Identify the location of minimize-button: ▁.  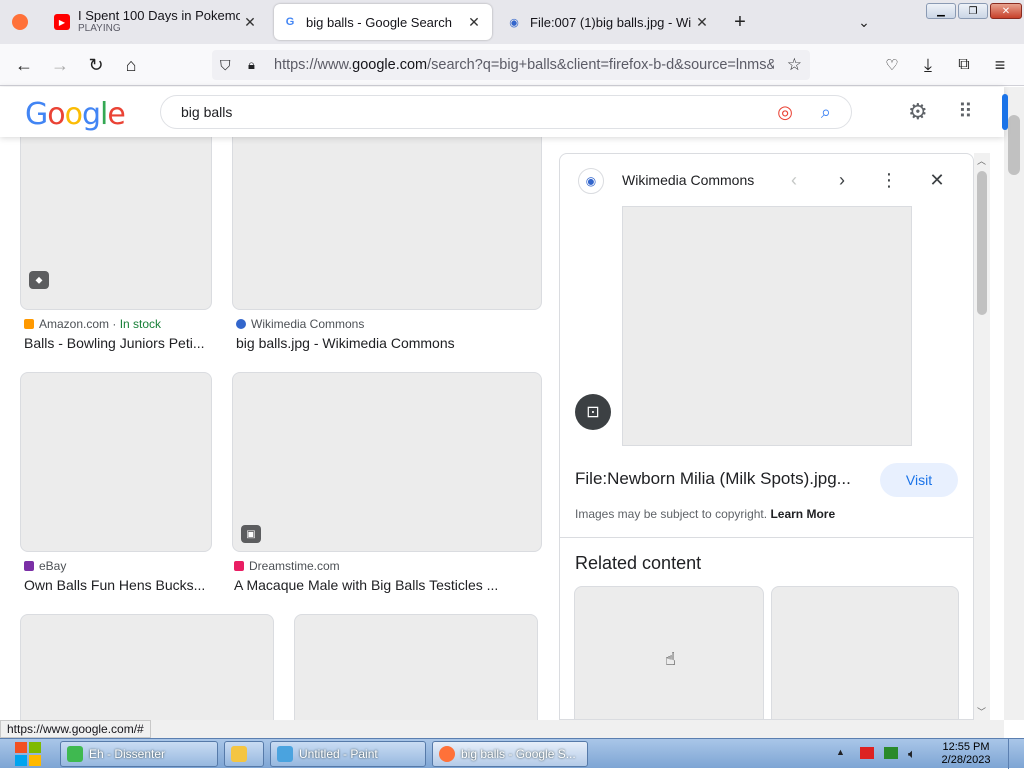
(941, 11).